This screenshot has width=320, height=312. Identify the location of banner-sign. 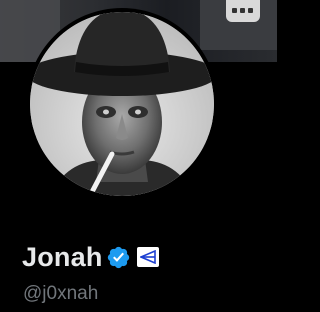
(243, 11).